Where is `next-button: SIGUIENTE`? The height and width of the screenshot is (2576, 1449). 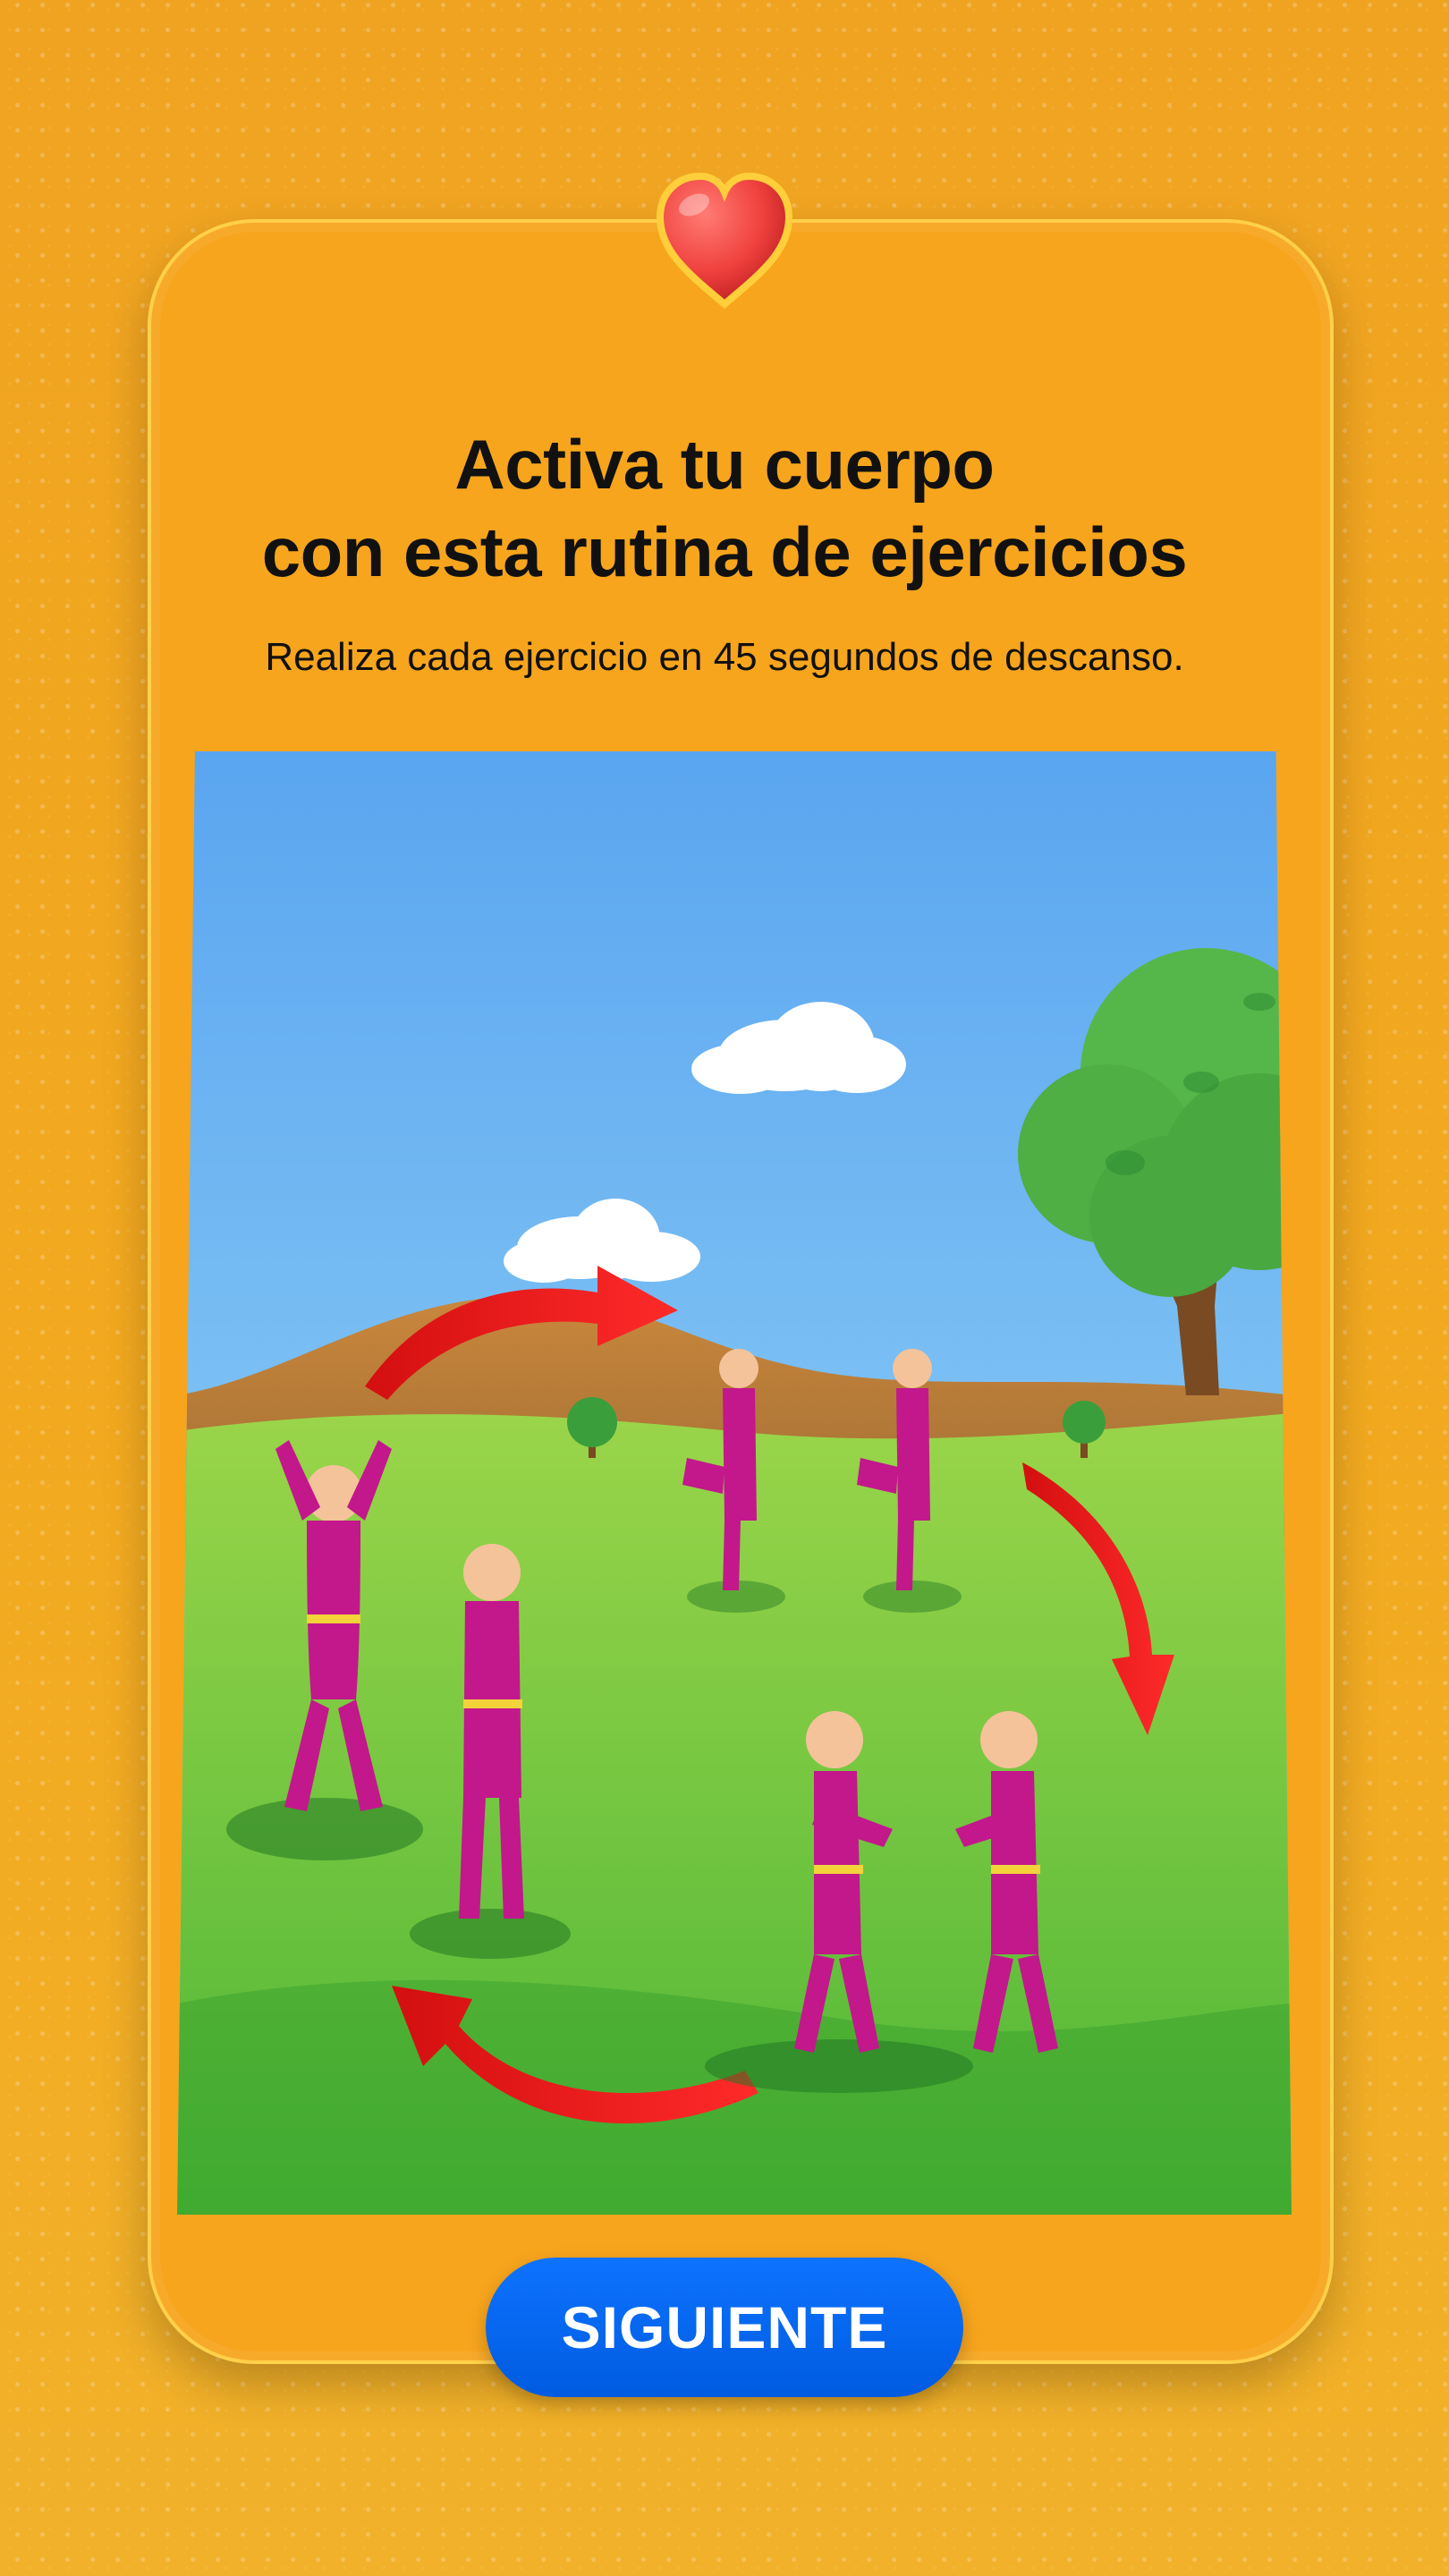
next-button: SIGUIENTE is located at coordinates (724, 2327).